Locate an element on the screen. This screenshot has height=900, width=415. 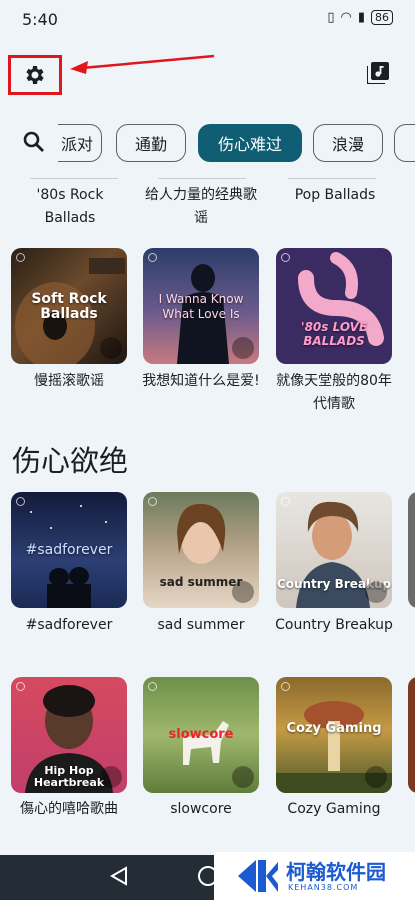
playlist-card-soft-rock: Soft Rock Ballads is located at coordinates (69, 306).